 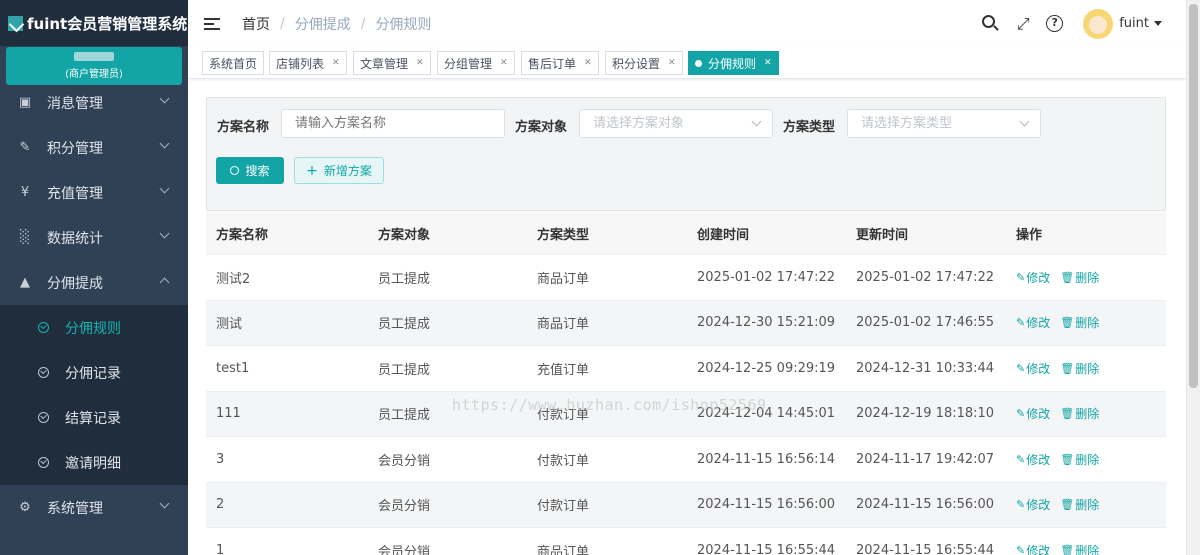 I want to click on username: fuint, so click(x=1134, y=23).